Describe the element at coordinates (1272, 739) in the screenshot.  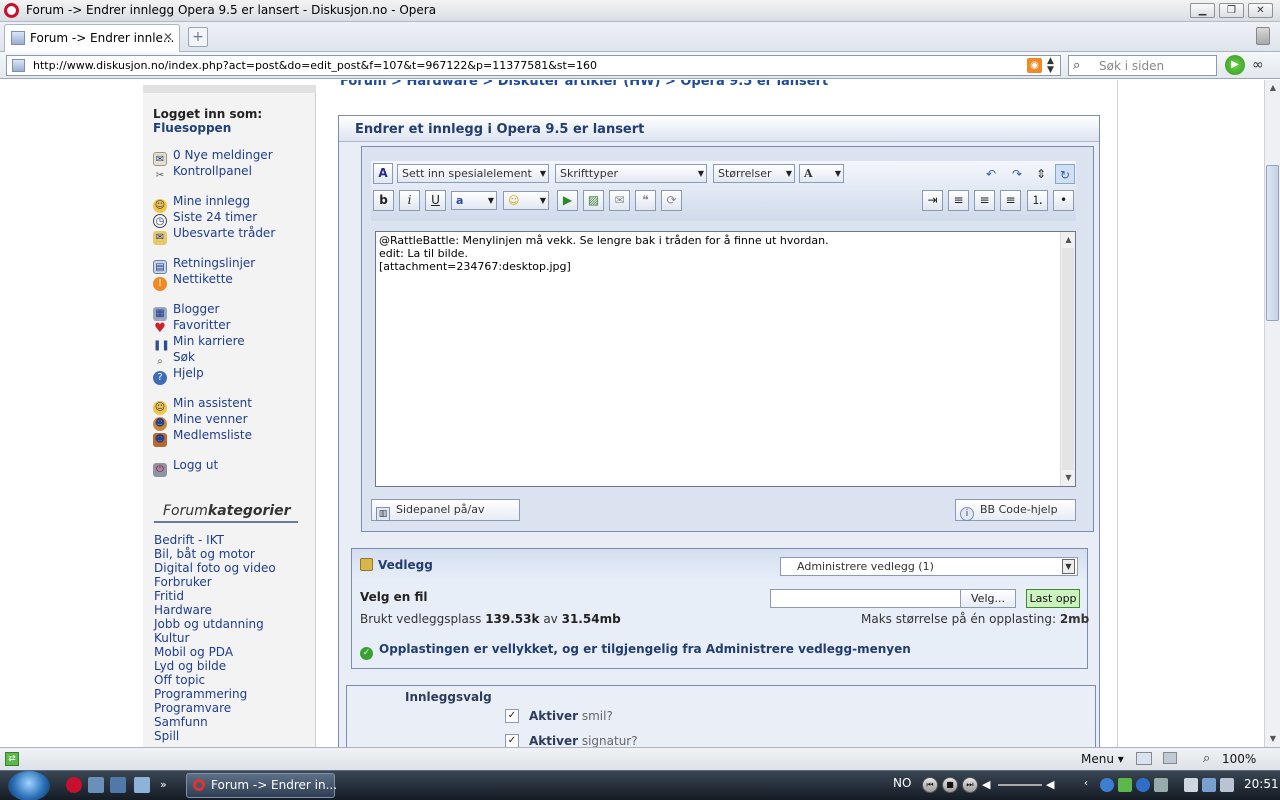
I see `scroll-down-icon: ▼` at that location.